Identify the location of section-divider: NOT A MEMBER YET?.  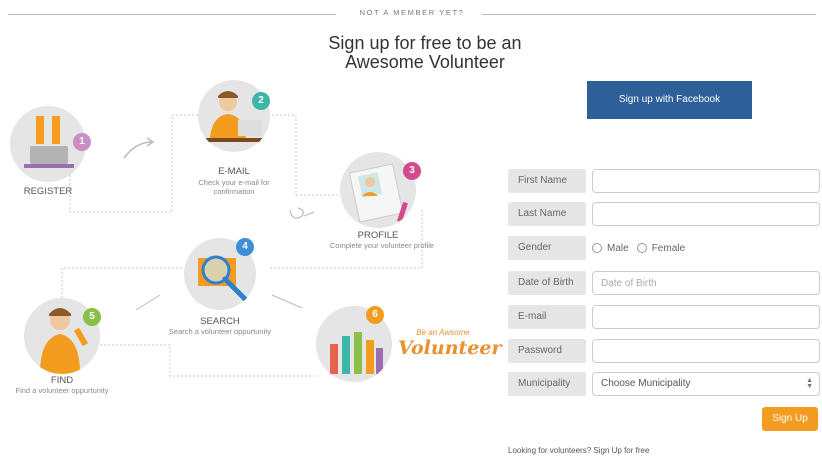
(412, 14).